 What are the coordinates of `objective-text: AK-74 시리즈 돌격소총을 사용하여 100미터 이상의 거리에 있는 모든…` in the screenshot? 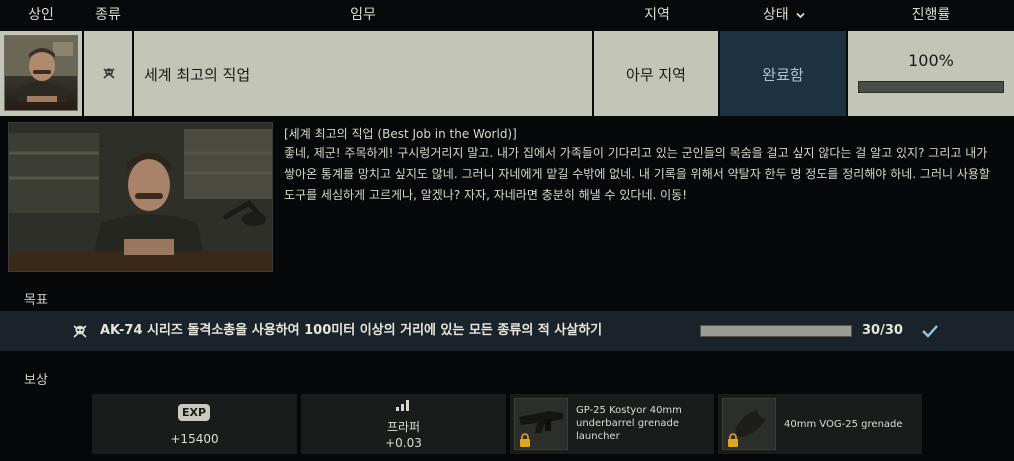 It's located at (351, 330).